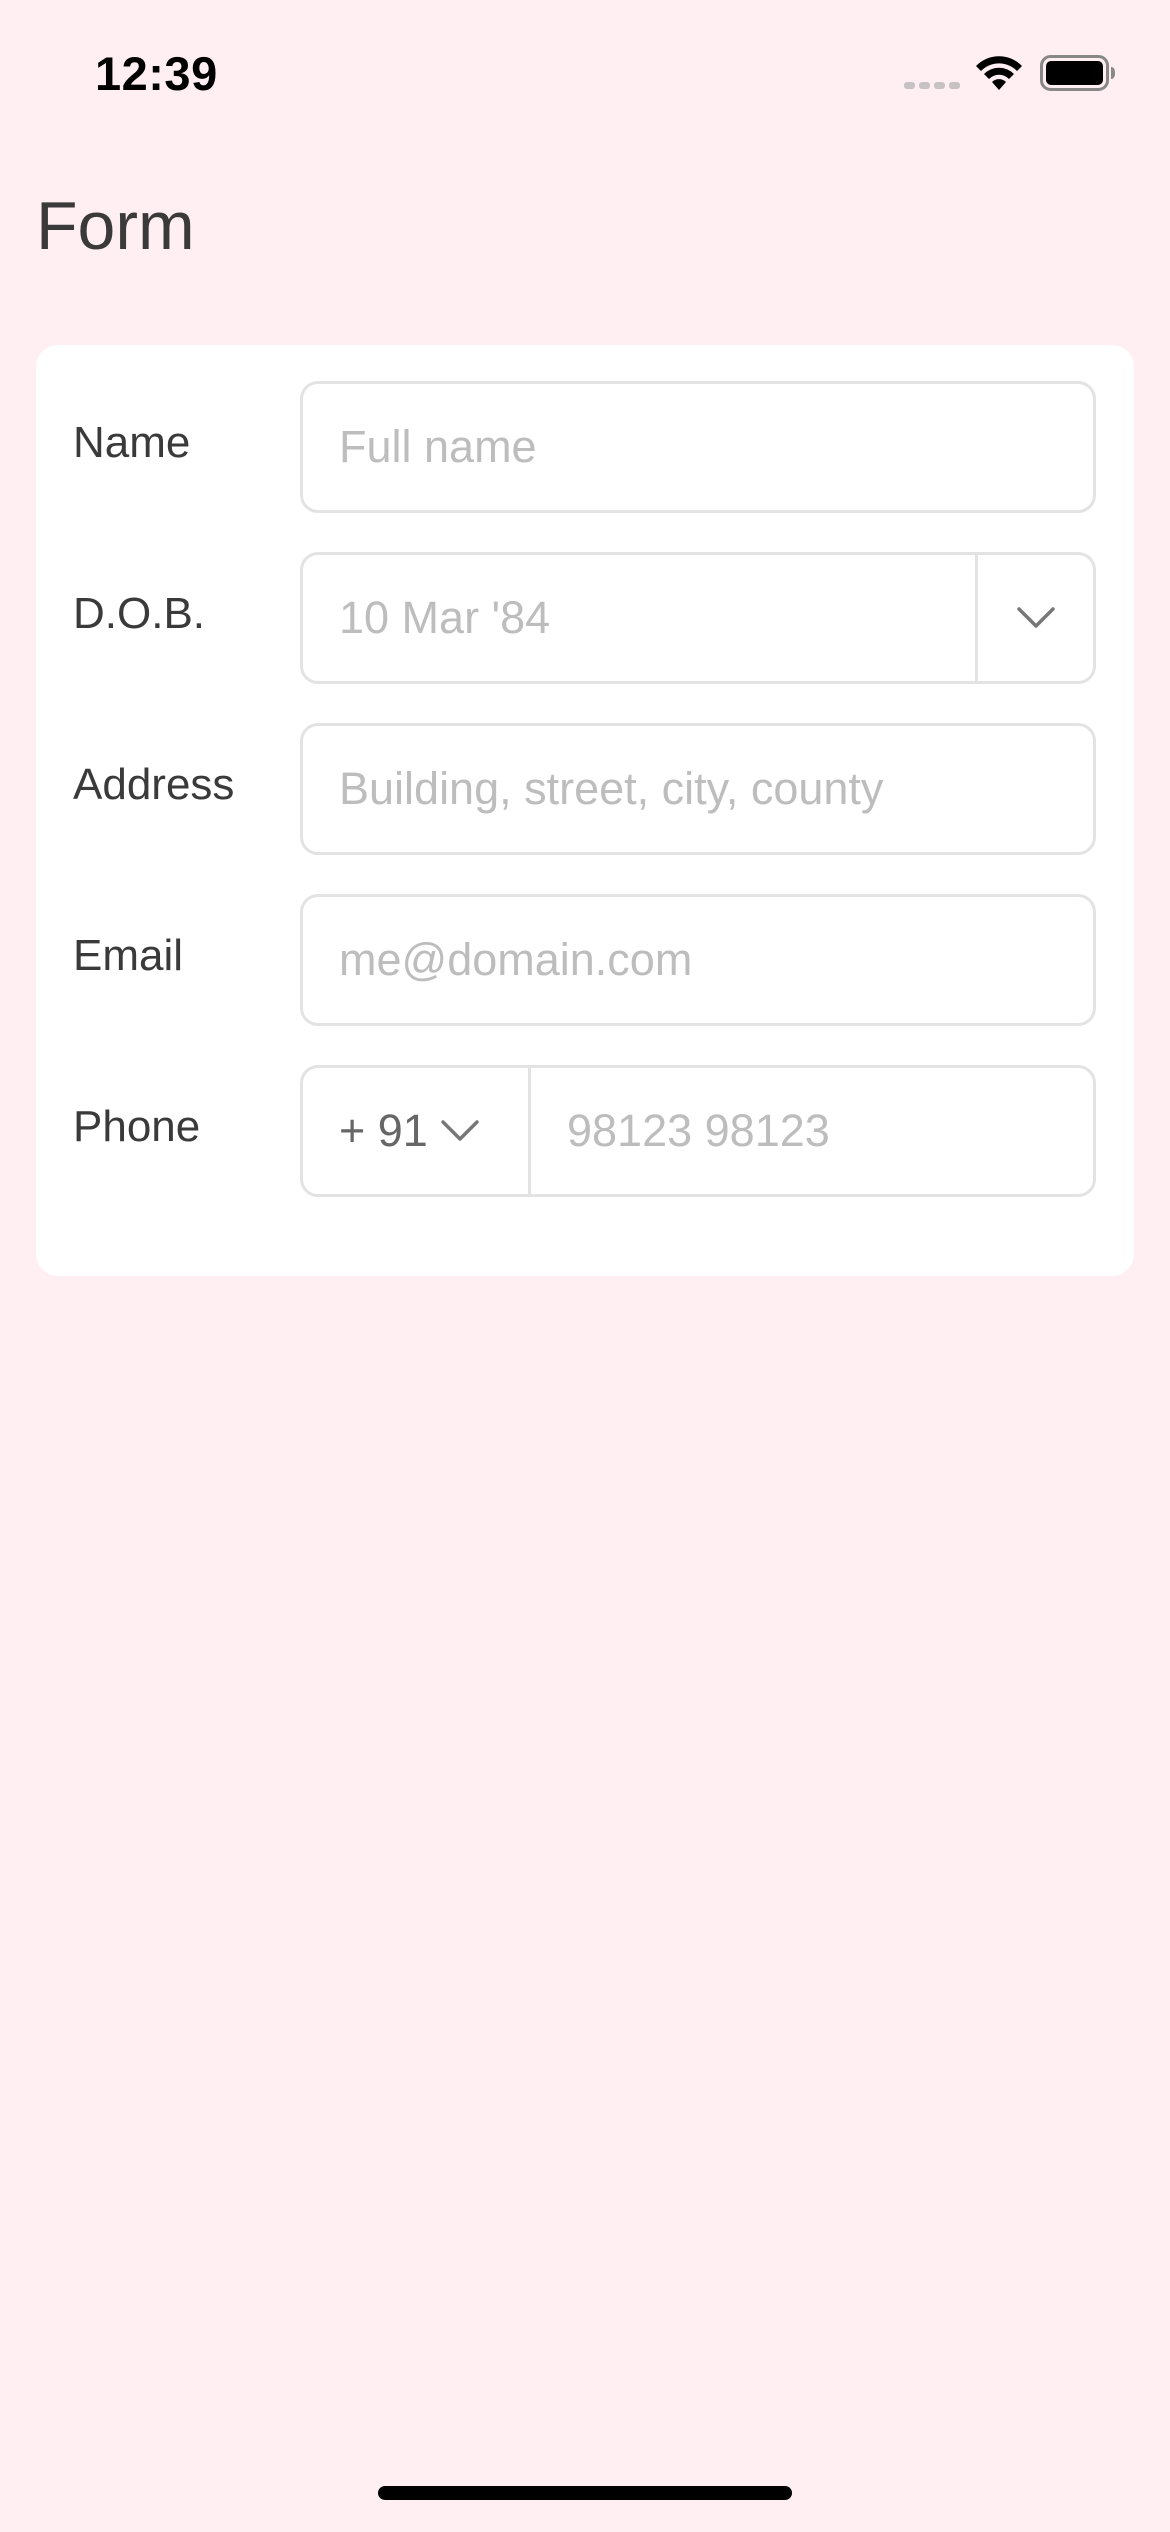 The width and height of the screenshot is (1170, 2532). I want to click on email-row: Email, so click(585, 962).